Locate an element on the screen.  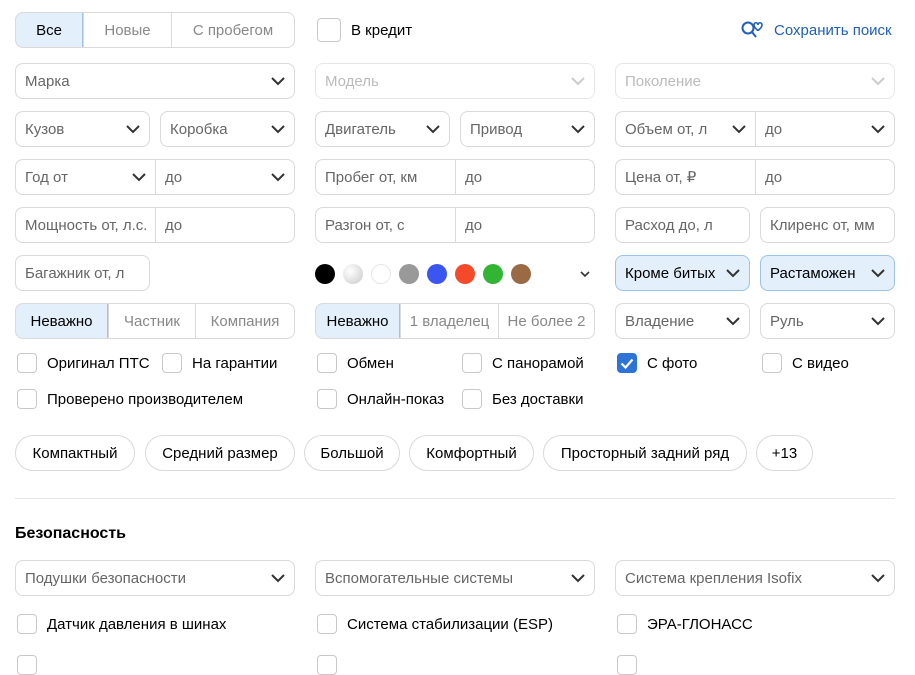
era-glonass-checkbox: ЭРА-ГЛОНАСС is located at coordinates (685, 624).